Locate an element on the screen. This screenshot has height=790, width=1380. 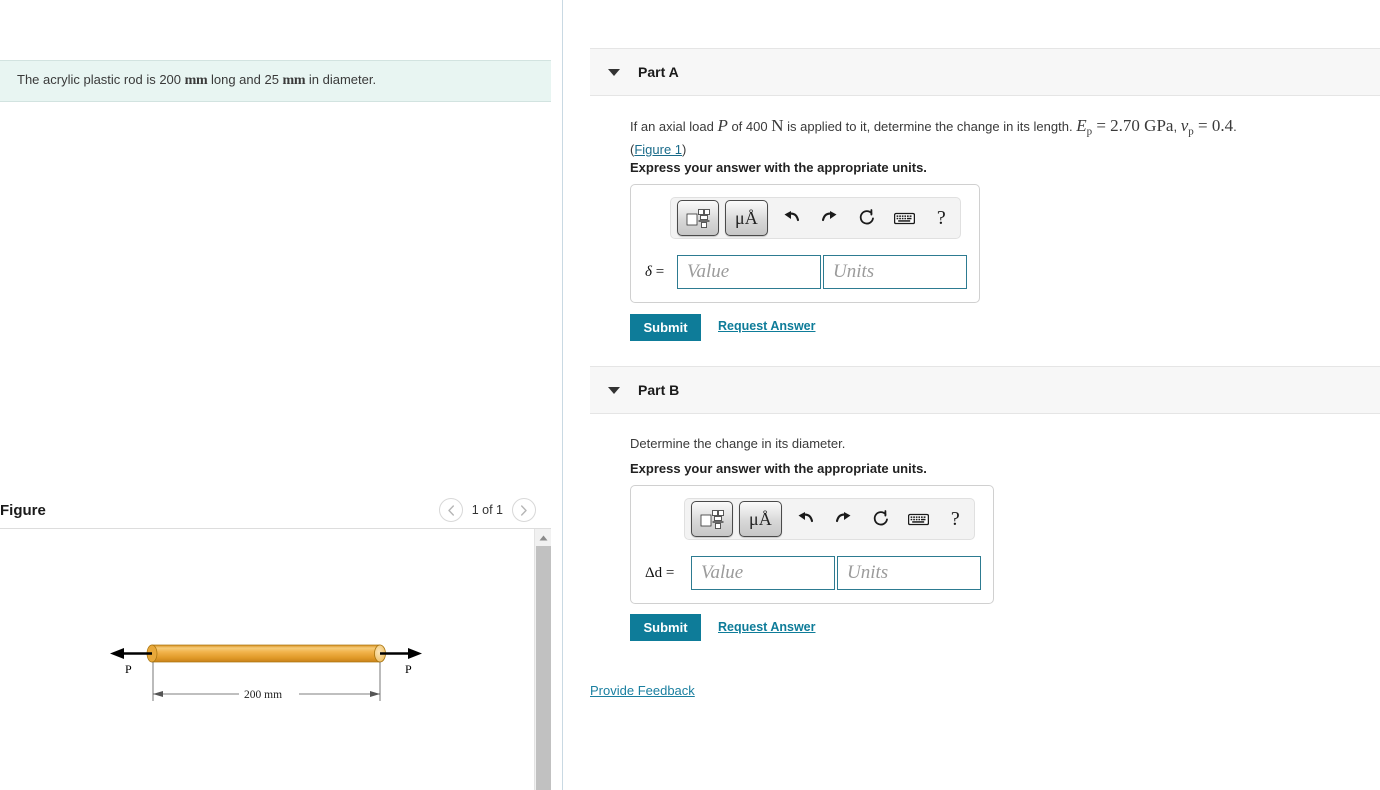
provide-feedback-link: Provide Feedback is located at coordinates (642, 690).